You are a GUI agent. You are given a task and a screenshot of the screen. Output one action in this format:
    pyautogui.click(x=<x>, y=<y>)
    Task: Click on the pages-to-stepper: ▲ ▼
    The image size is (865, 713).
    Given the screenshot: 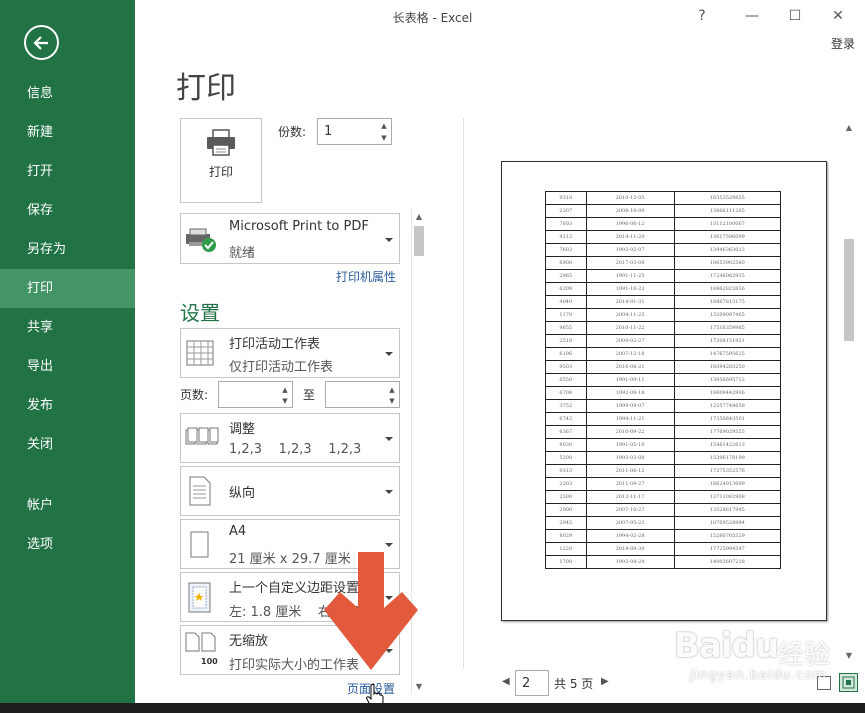 What is the action you would take?
    pyautogui.click(x=362, y=394)
    